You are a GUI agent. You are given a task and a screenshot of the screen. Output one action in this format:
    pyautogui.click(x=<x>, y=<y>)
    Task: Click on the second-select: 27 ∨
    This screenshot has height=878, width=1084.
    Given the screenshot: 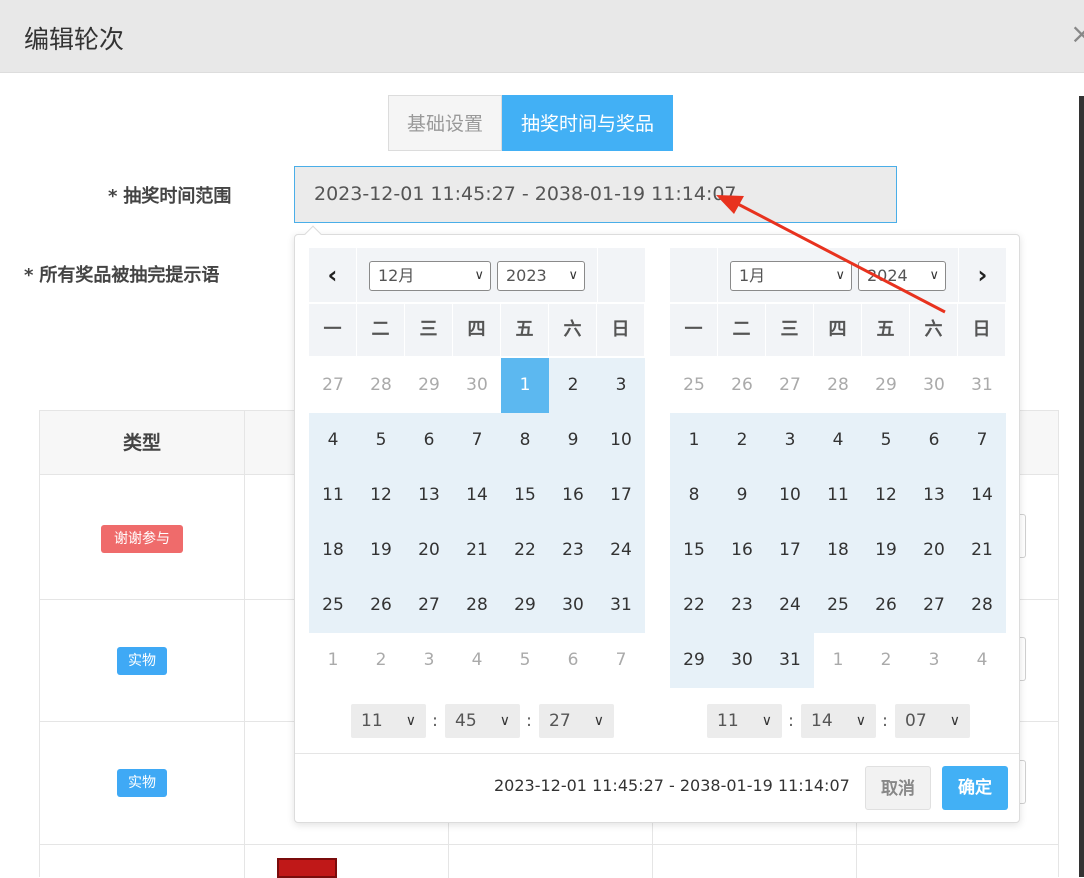 What is the action you would take?
    pyautogui.click(x=576, y=721)
    